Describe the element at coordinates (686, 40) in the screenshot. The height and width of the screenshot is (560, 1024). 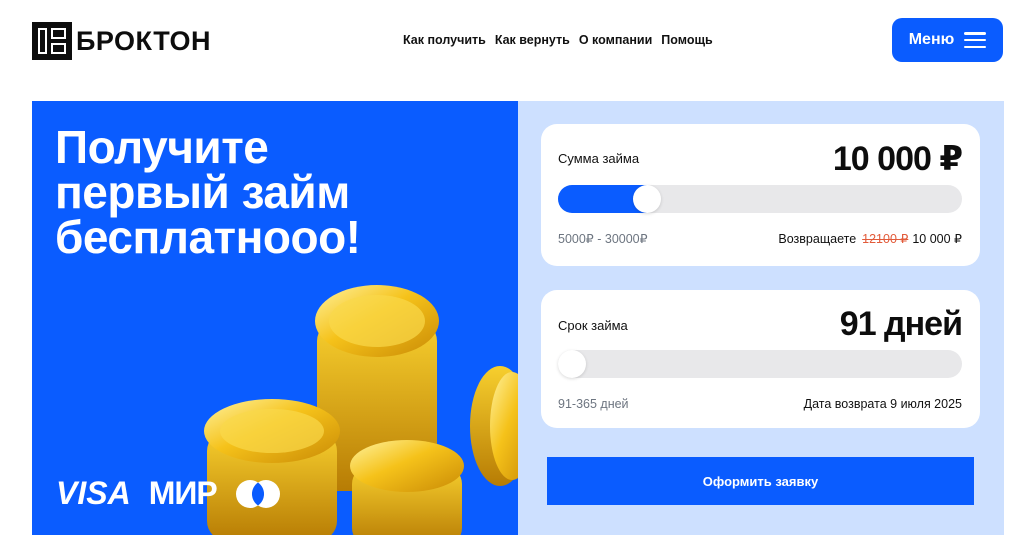
I see `nav-help: Помощь` at that location.